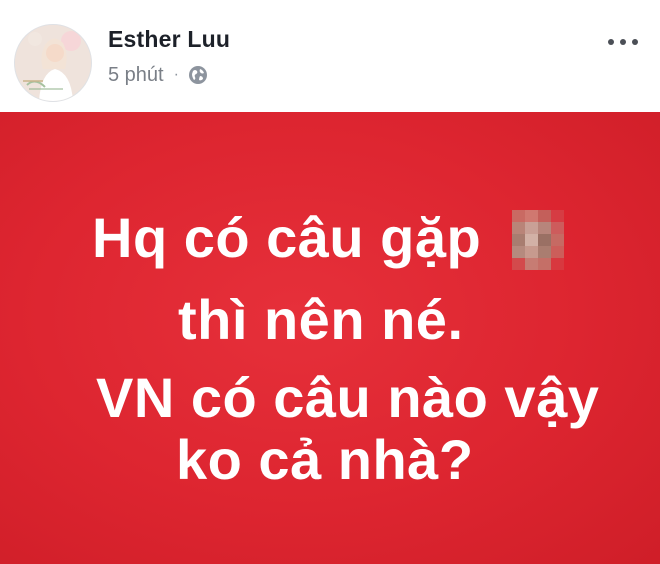 The height and width of the screenshot is (564, 660). I want to click on post-meta: 5 phút ·, so click(158, 75).